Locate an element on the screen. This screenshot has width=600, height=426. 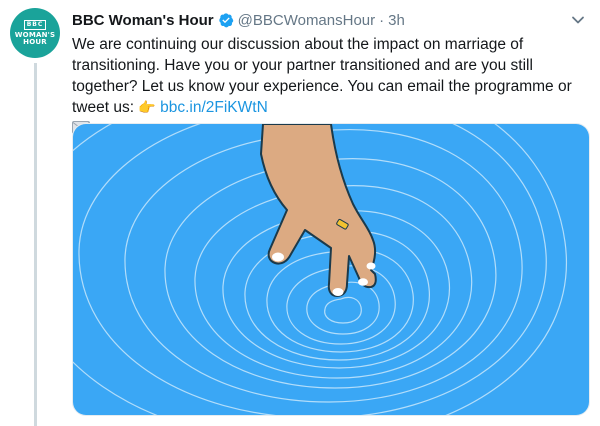
author-handle: @BBCWomansHour is located at coordinates (307, 20).